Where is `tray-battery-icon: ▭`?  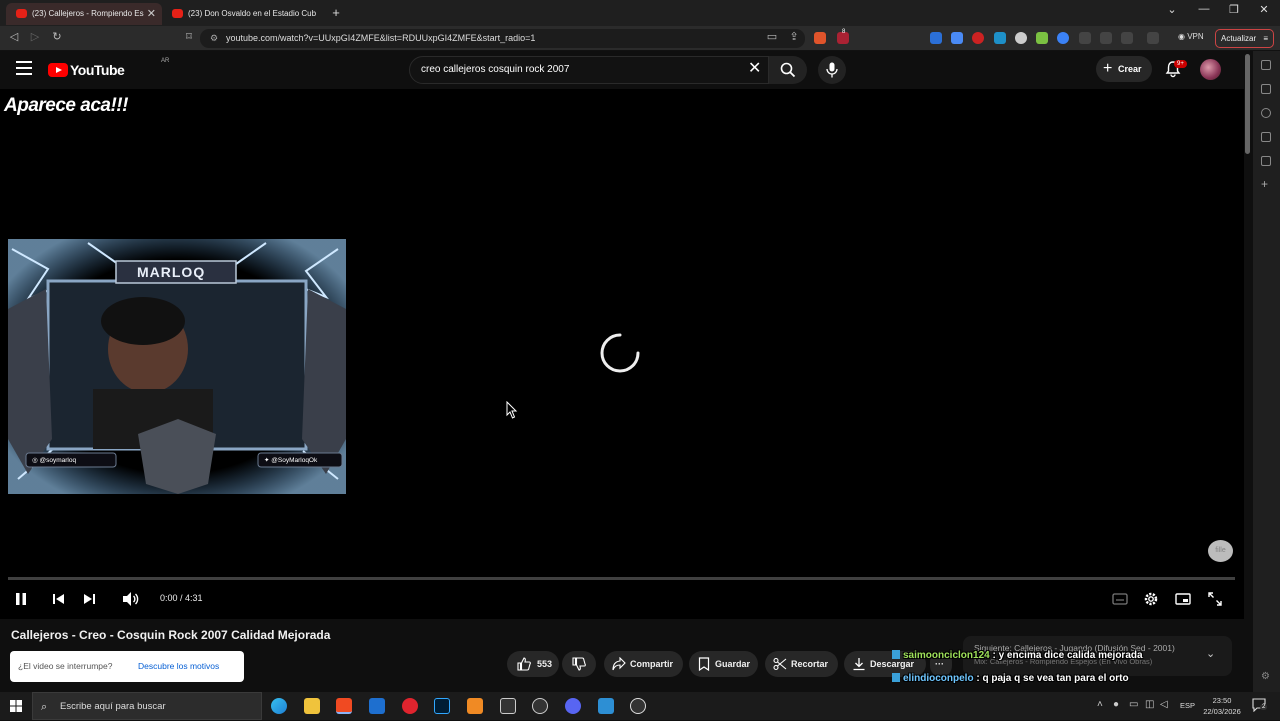
tray-battery-icon: ▭ is located at coordinates (1133, 704).